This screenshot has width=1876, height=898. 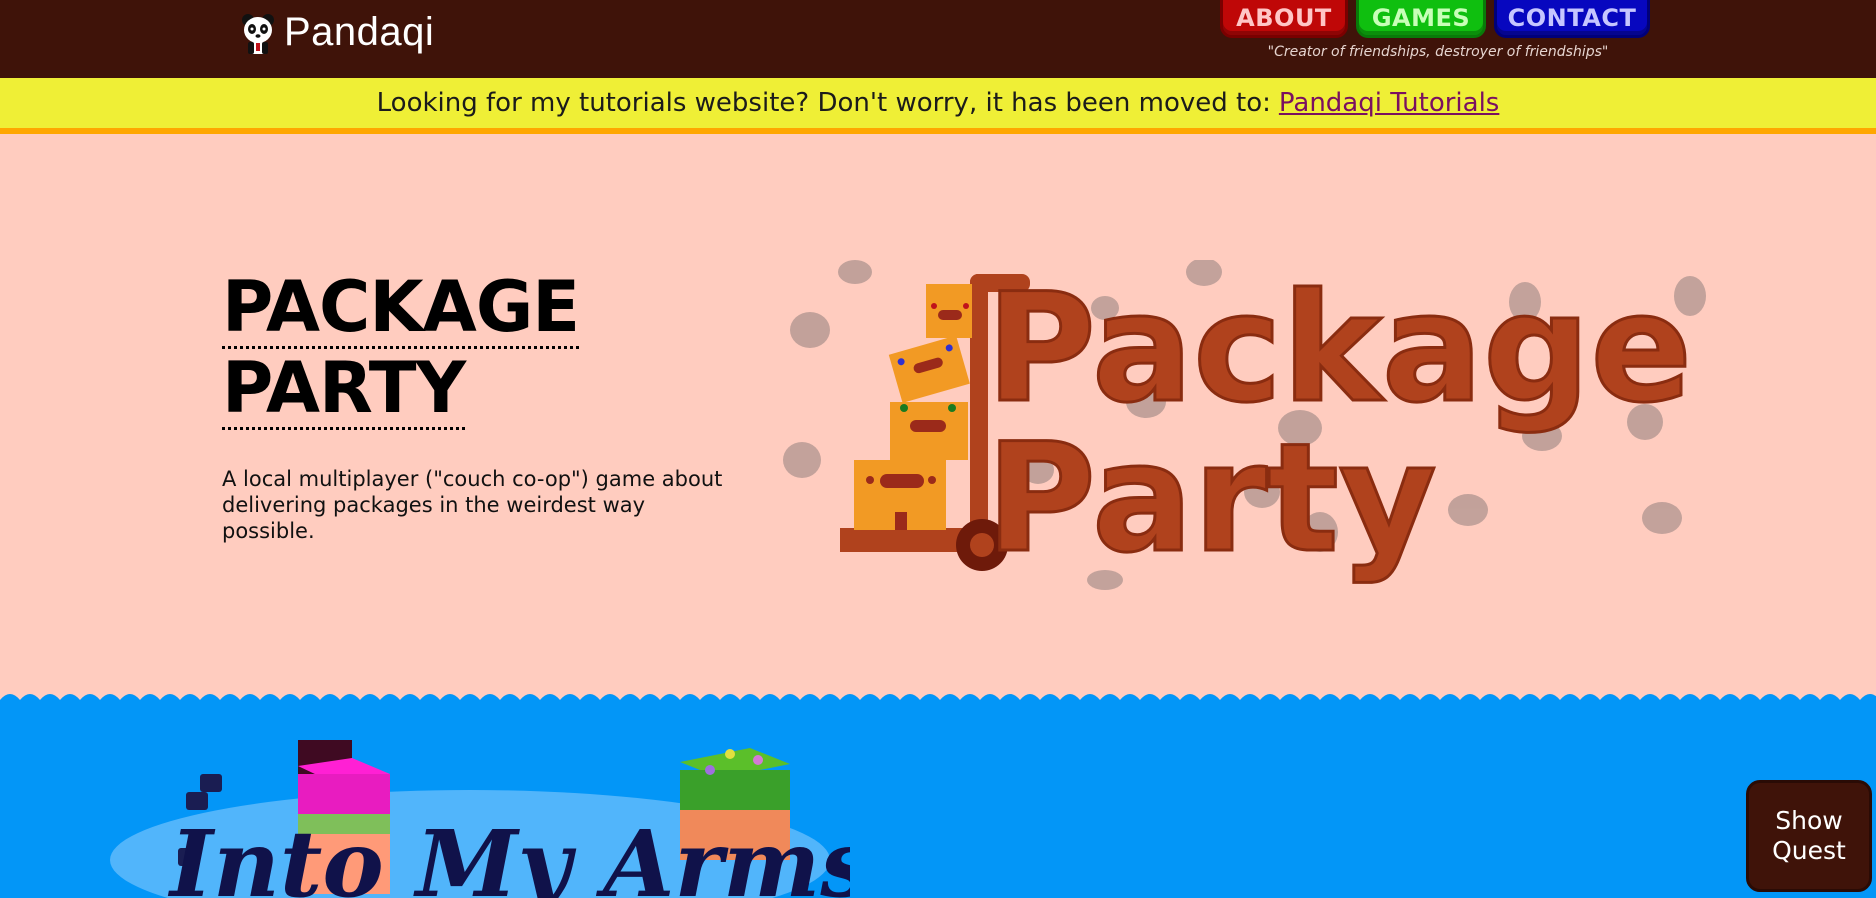 What do you see at coordinates (1211, 499) in the screenshot?
I see `logo-text-party: Party` at bounding box center [1211, 499].